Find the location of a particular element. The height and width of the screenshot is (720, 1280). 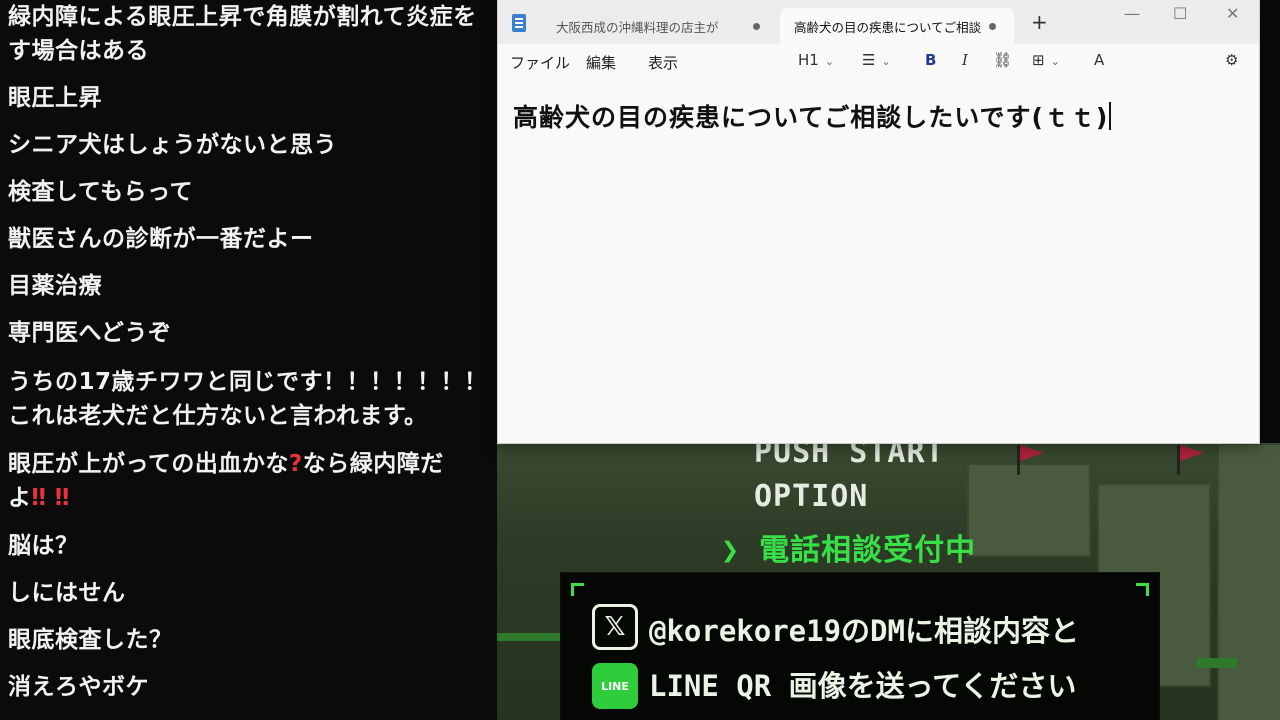

italic-button: I is located at coordinates (965, 60).